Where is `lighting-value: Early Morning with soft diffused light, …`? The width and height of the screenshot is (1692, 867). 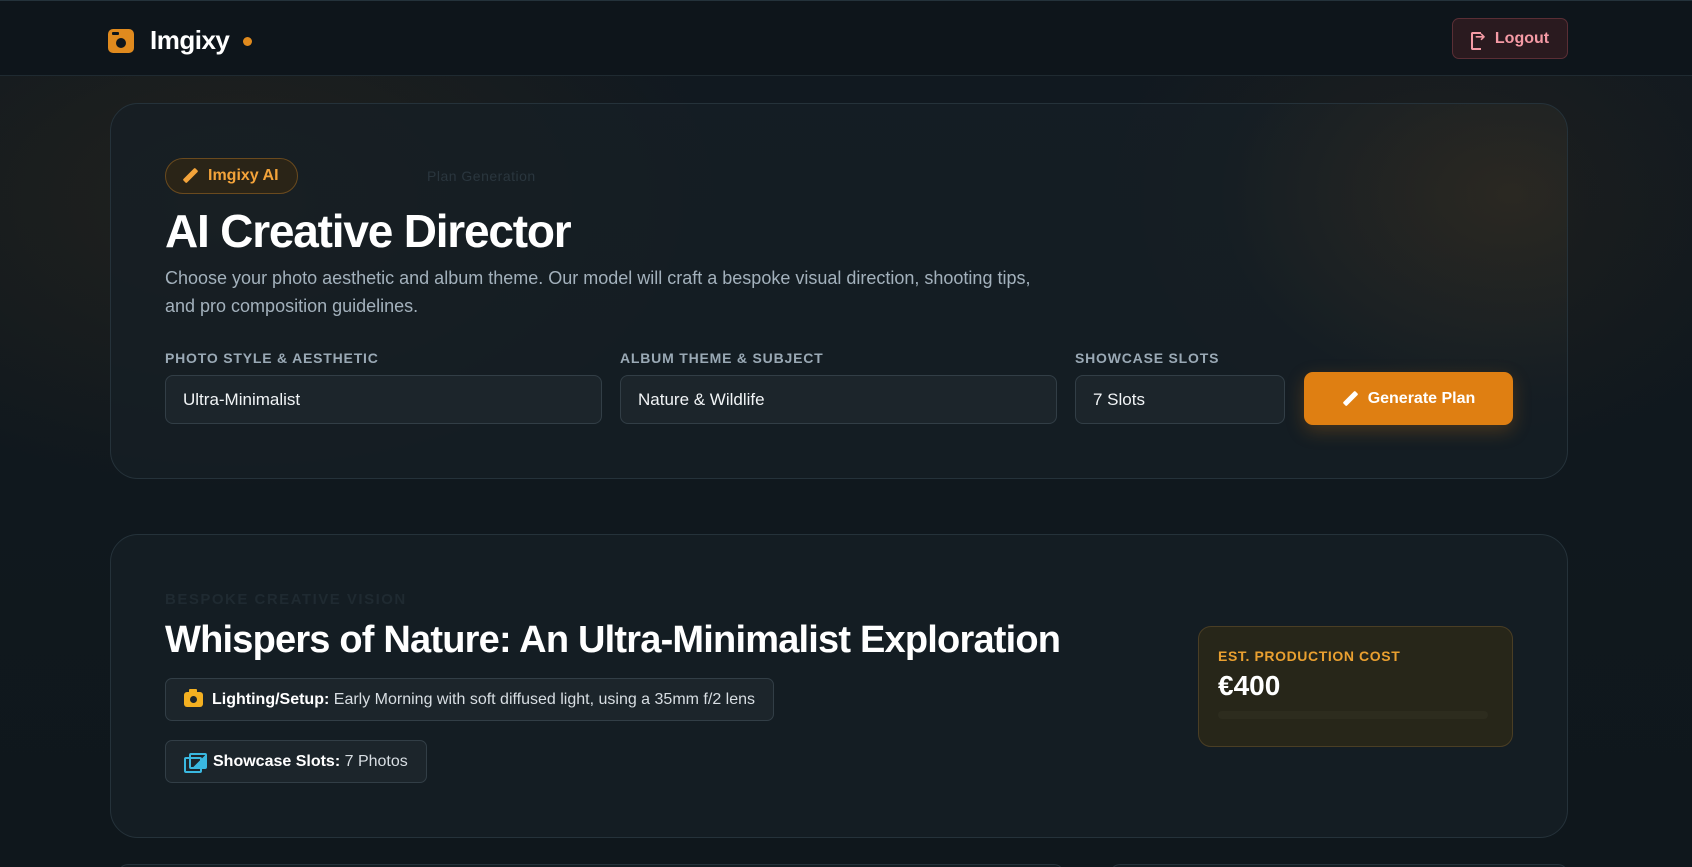 lighting-value: Early Morning with soft diffused light, … is located at coordinates (544, 699).